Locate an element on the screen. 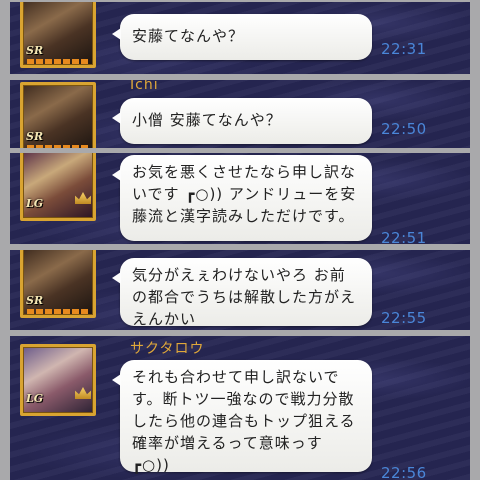  message-bubble: 気分がえぇわけないやろ お前の都合でうちは解散した方がええんかい is located at coordinates (242, 293).